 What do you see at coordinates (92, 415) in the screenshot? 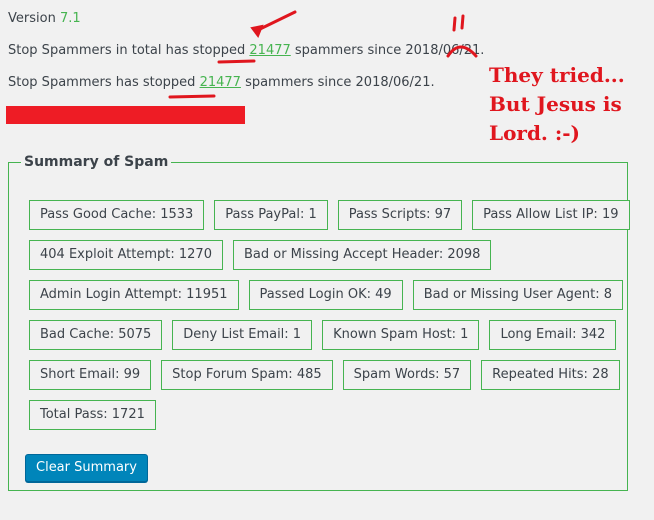
I see `stat-total-pass: Total Pass: 1721` at bounding box center [92, 415].